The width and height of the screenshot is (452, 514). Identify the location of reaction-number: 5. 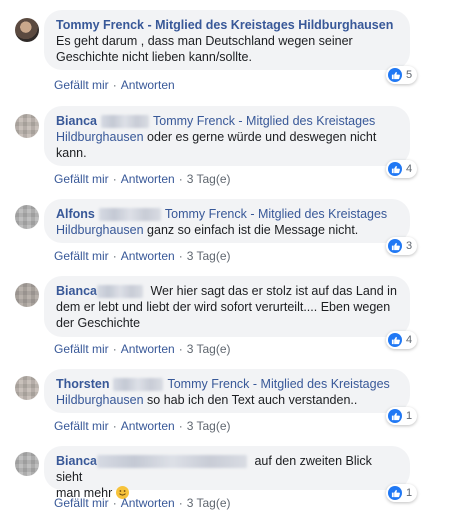
(409, 75).